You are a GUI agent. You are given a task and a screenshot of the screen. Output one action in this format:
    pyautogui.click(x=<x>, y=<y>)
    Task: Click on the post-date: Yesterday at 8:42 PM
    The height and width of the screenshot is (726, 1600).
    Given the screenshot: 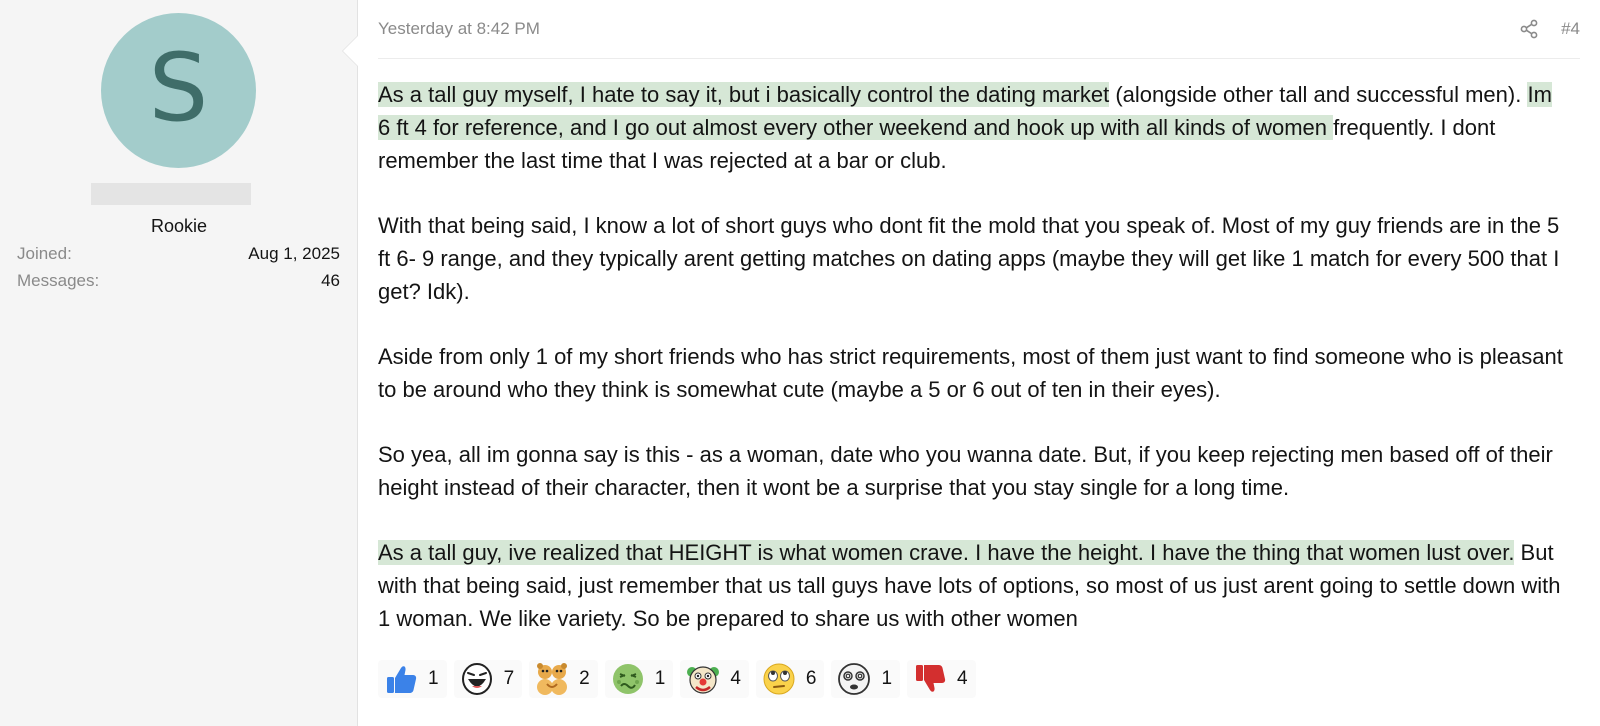 What is the action you would take?
    pyautogui.click(x=459, y=29)
    